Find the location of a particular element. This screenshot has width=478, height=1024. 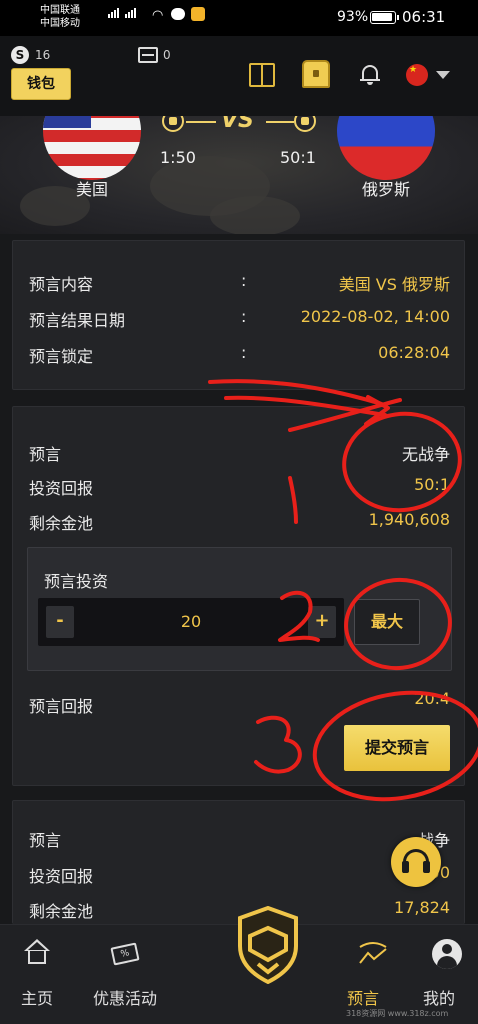

carrier-1: 中国联通 is located at coordinates (60, 10).